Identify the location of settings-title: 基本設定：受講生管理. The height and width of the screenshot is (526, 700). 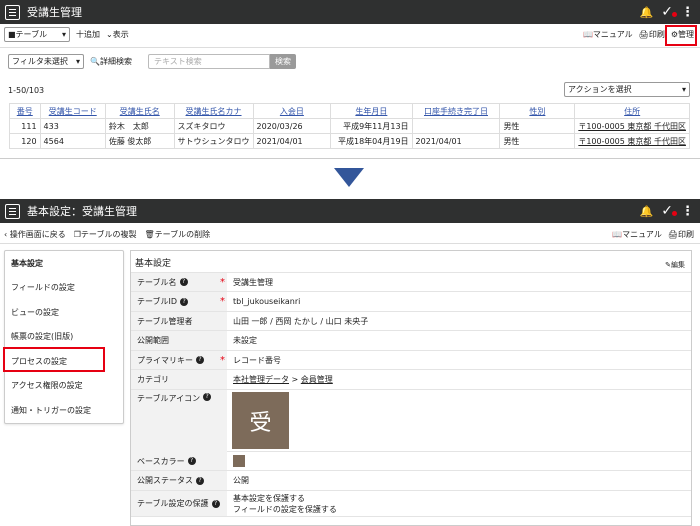
(82, 211).